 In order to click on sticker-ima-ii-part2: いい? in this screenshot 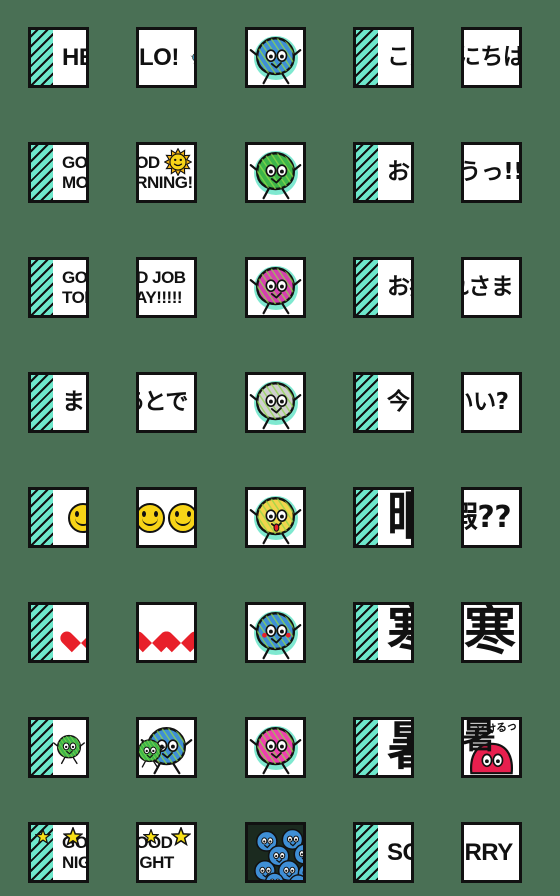, I will do `click(491, 402)`.